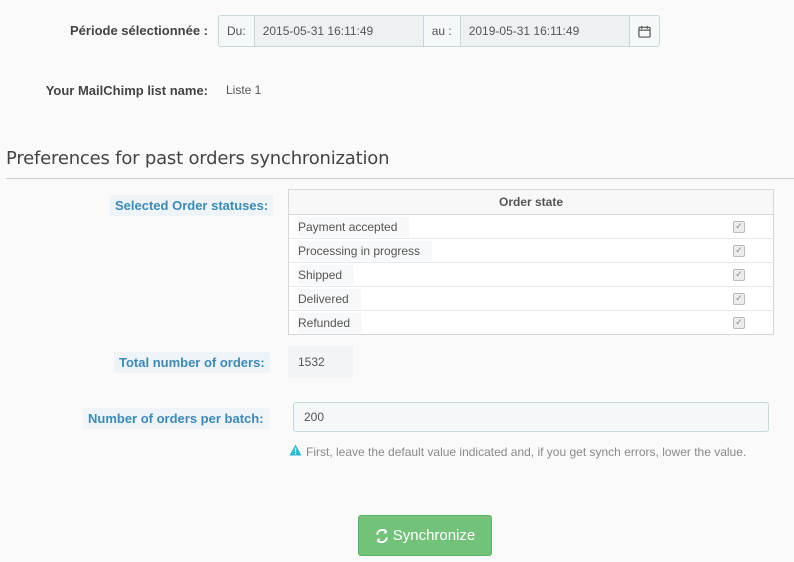 The height and width of the screenshot is (562, 794). What do you see at coordinates (365, 250) in the screenshot?
I see `status-name: Processing in progress` at bounding box center [365, 250].